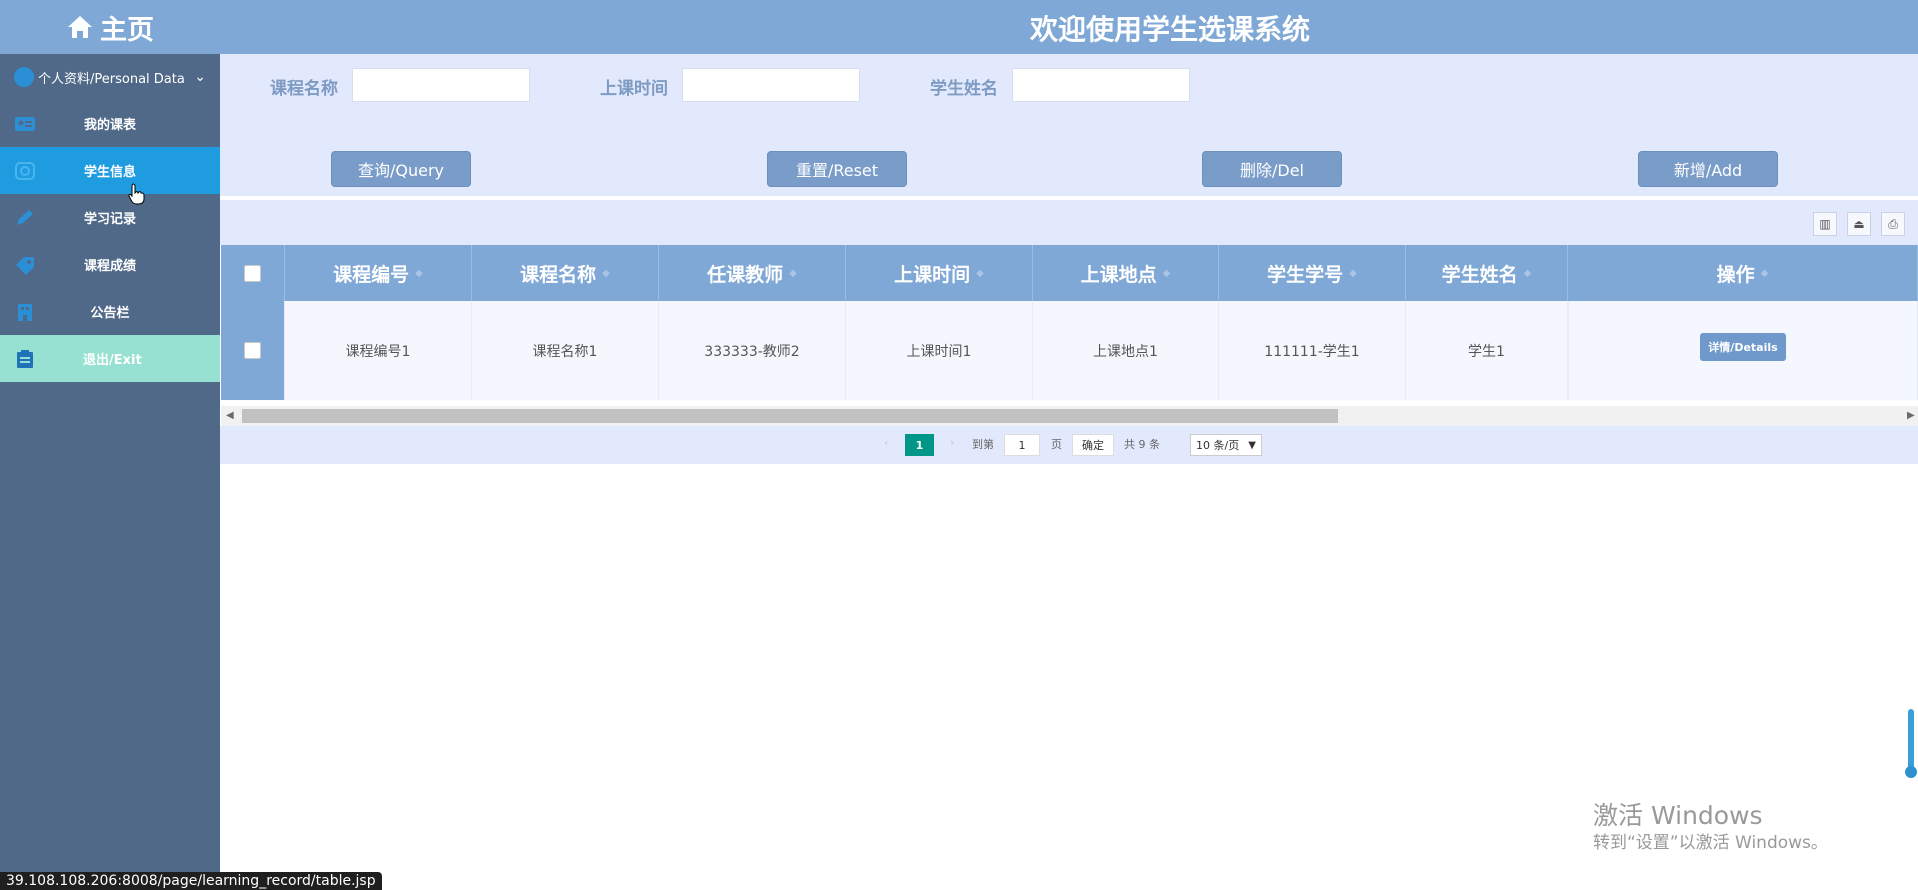 The image size is (1918, 890). Describe the element at coordinates (1272, 169) in the screenshot. I see `delete-button: 删除/Del` at that location.